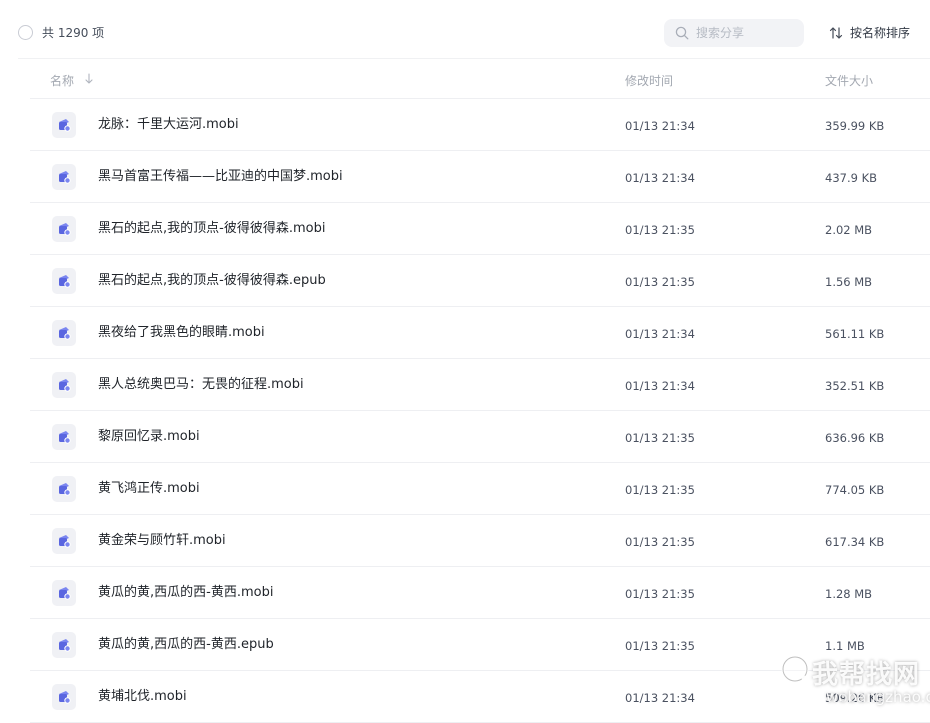 This screenshot has height=723, width=930. What do you see at coordinates (89, 79) in the screenshot?
I see `sort-arrow-down-icon` at bounding box center [89, 79].